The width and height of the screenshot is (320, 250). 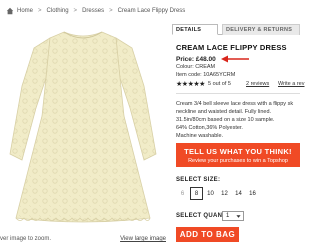 I want to click on divider, so click(x=238, y=93).